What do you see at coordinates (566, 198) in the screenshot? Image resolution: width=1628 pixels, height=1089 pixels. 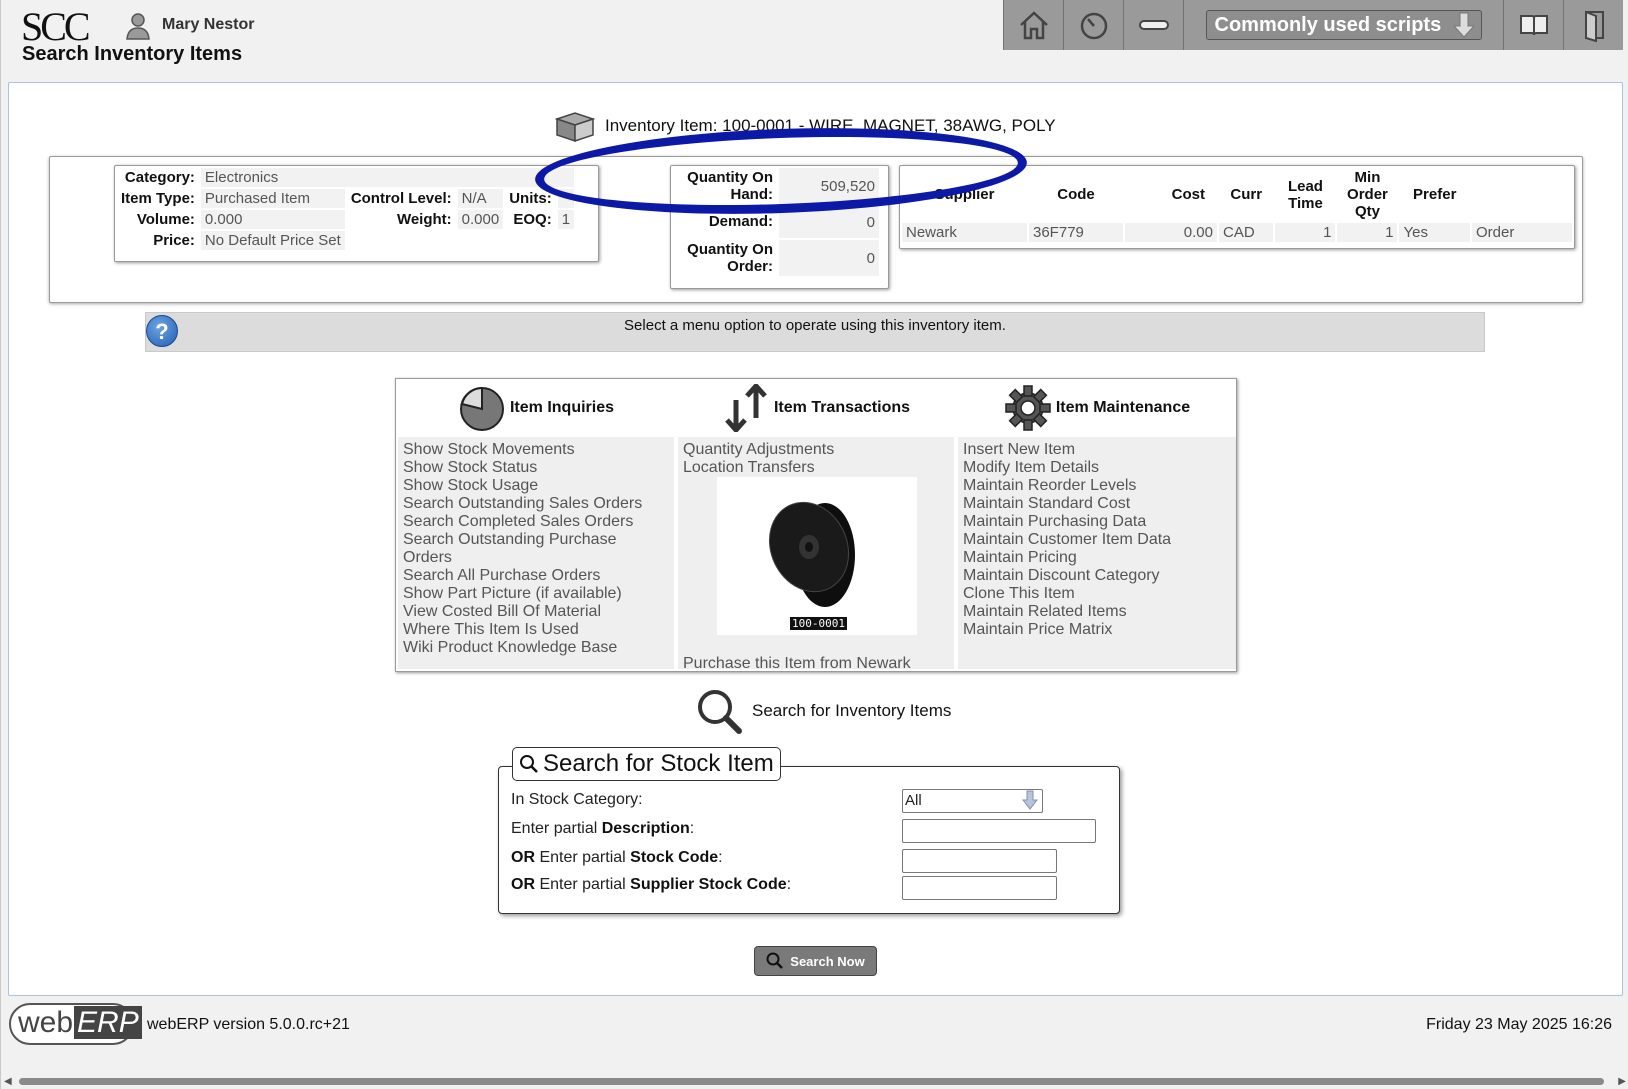 I see `units-value` at bounding box center [566, 198].